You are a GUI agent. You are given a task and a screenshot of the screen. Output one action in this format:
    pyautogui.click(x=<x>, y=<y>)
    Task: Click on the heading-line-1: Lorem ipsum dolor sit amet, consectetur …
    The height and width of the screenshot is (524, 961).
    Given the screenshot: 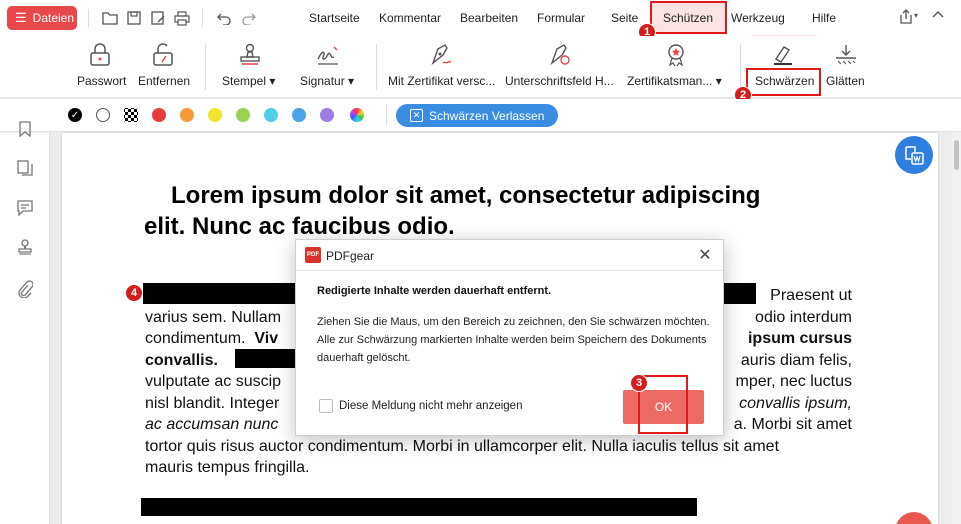 What is the action you would take?
    pyautogui.click(x=466, y=195)
    